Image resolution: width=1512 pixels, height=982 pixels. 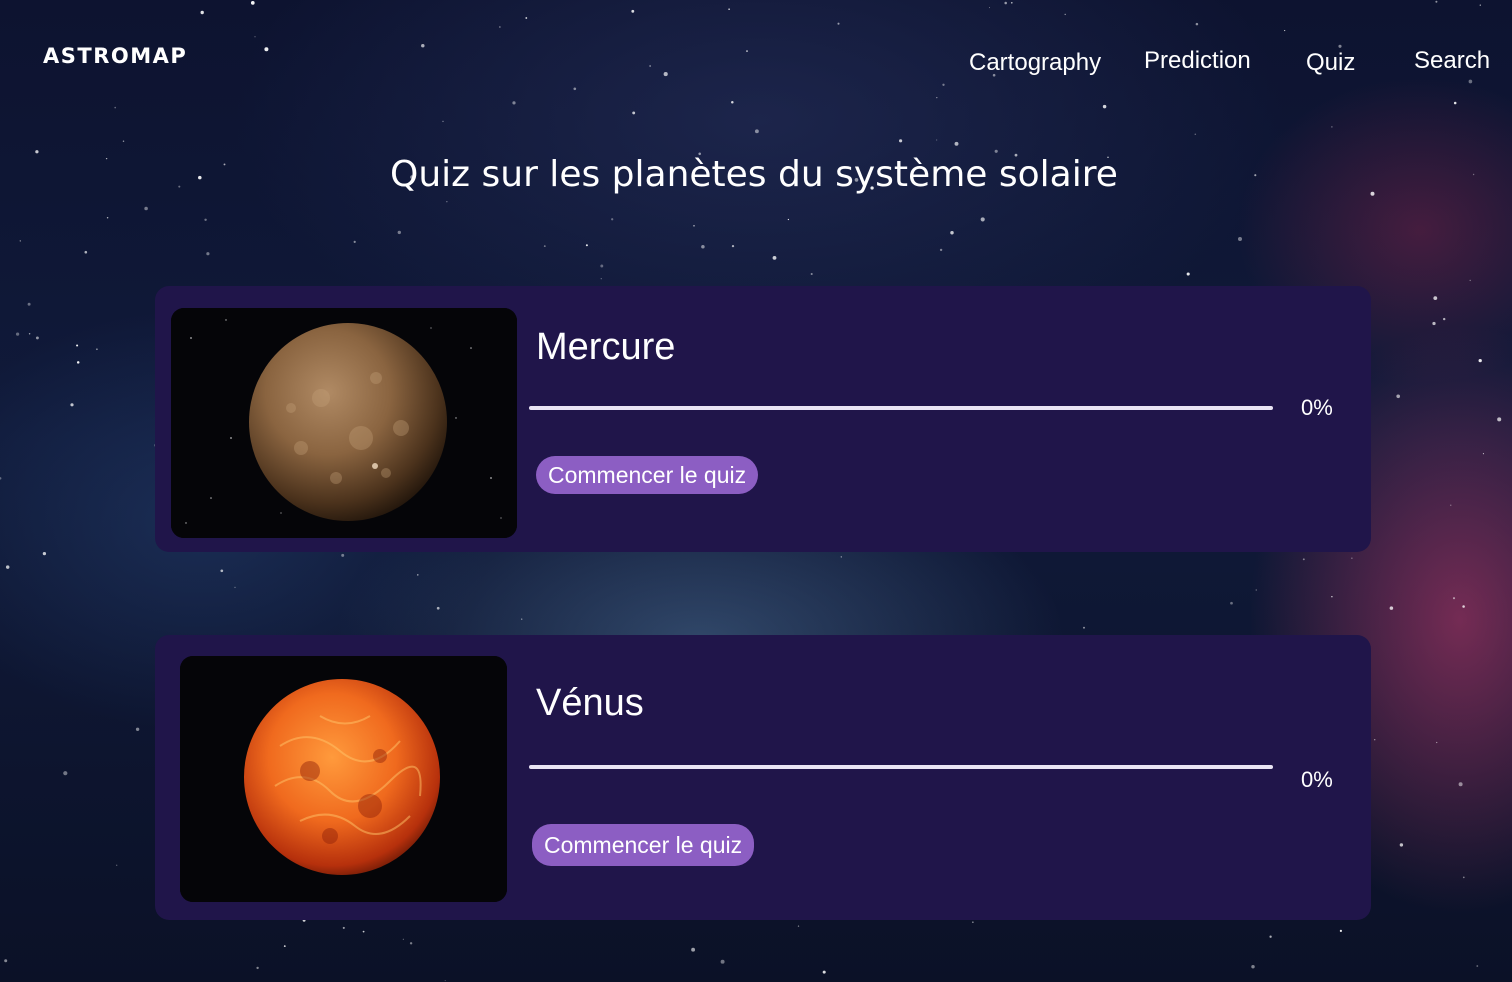 I want to click on nav-prediction: Prediction, so click(x=1197, y=61).